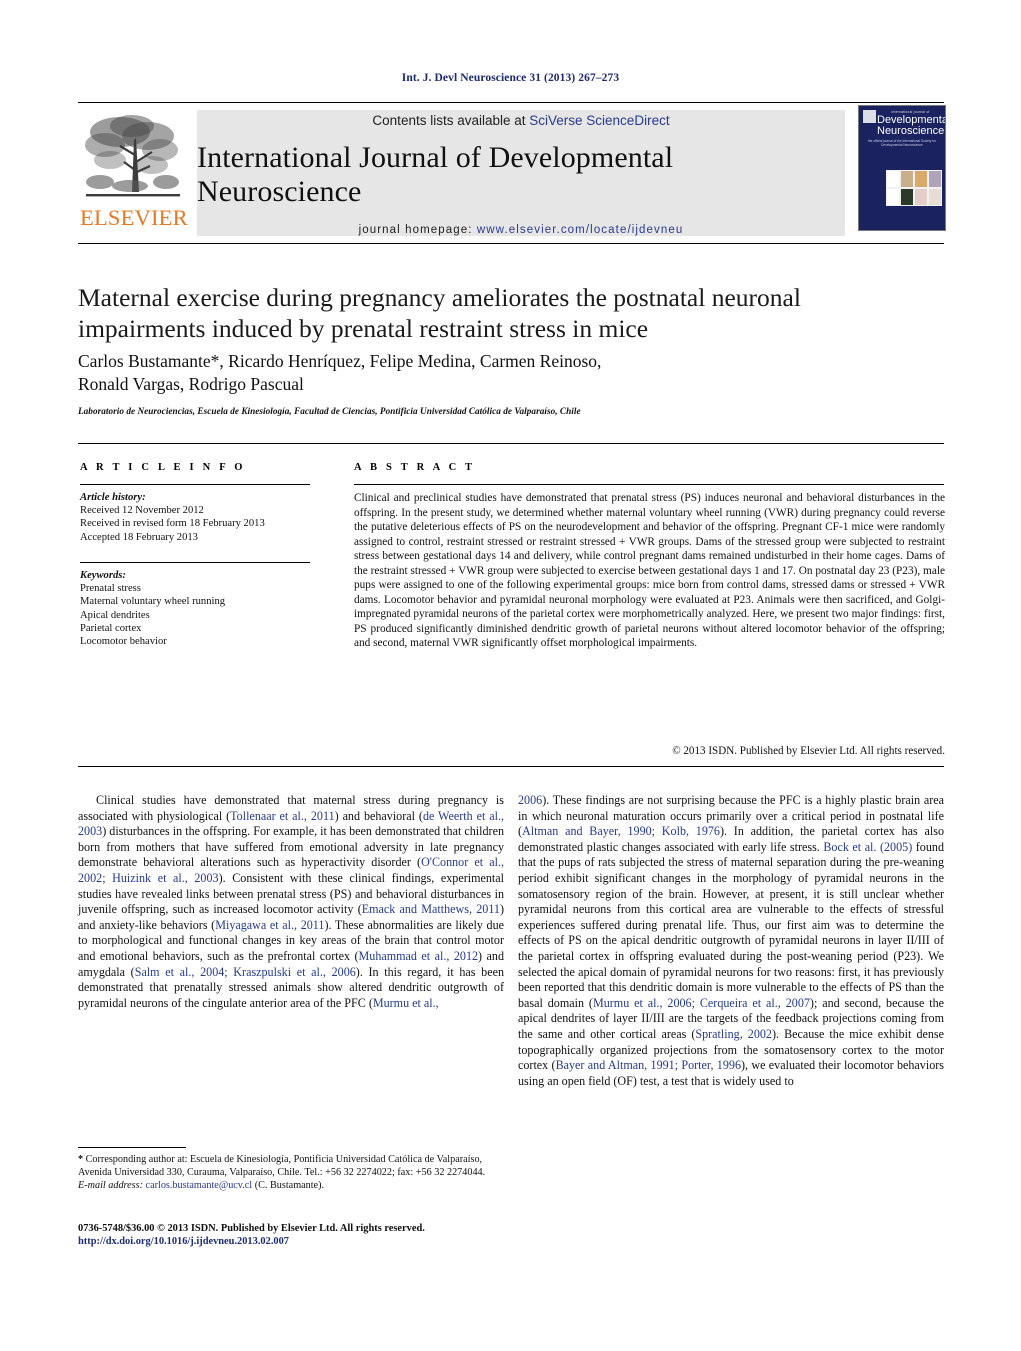 The width and height of the screenshot is (1021, 1351). I want to click on sciencedirect-link: SciVerse ScienceDirect, so click(599, 120).